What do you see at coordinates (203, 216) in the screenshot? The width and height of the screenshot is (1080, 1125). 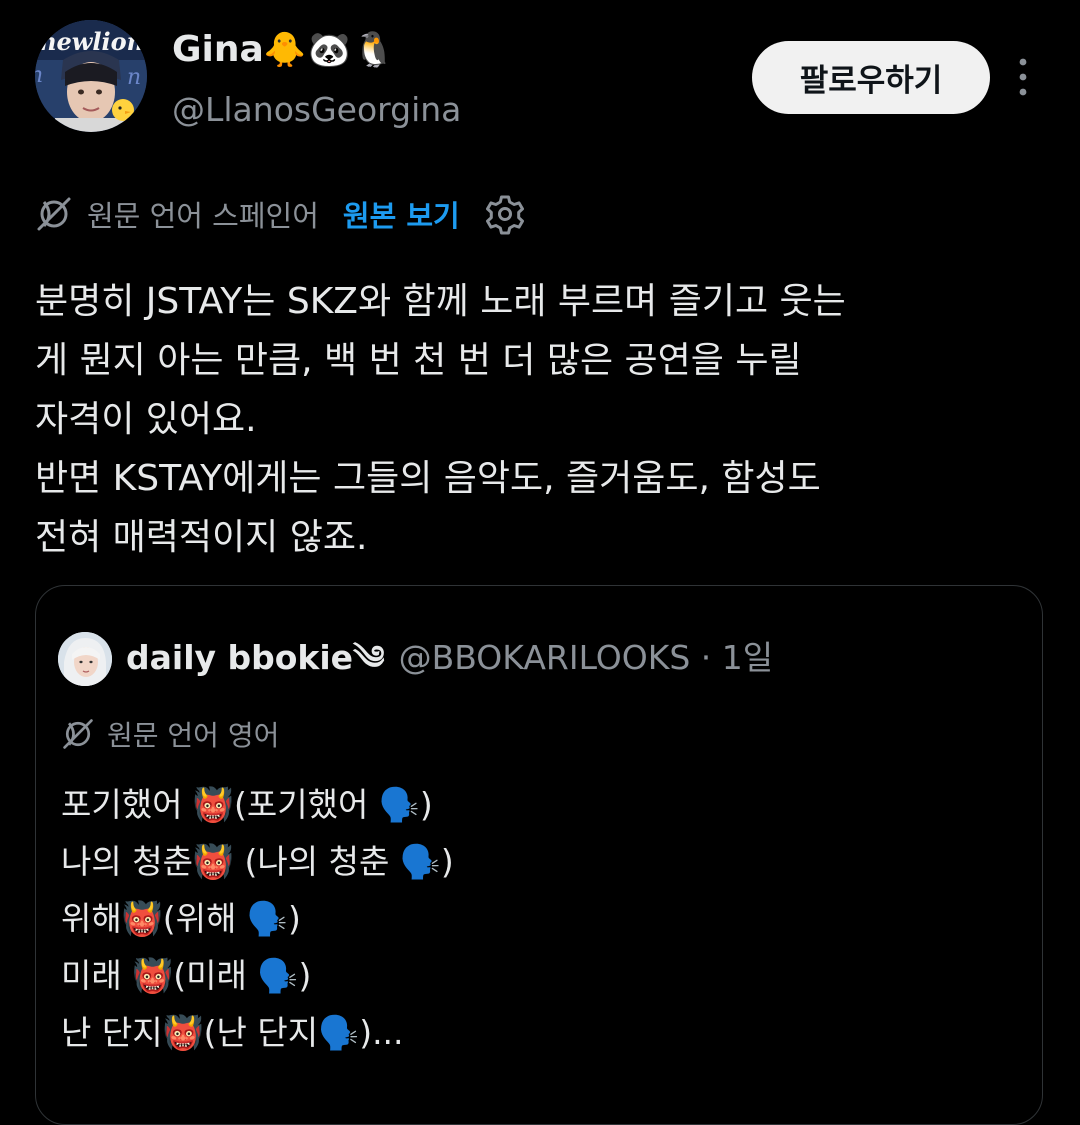 I see `source-language-label: 원문 언어 스페인어` at bounding box center [203, 216].